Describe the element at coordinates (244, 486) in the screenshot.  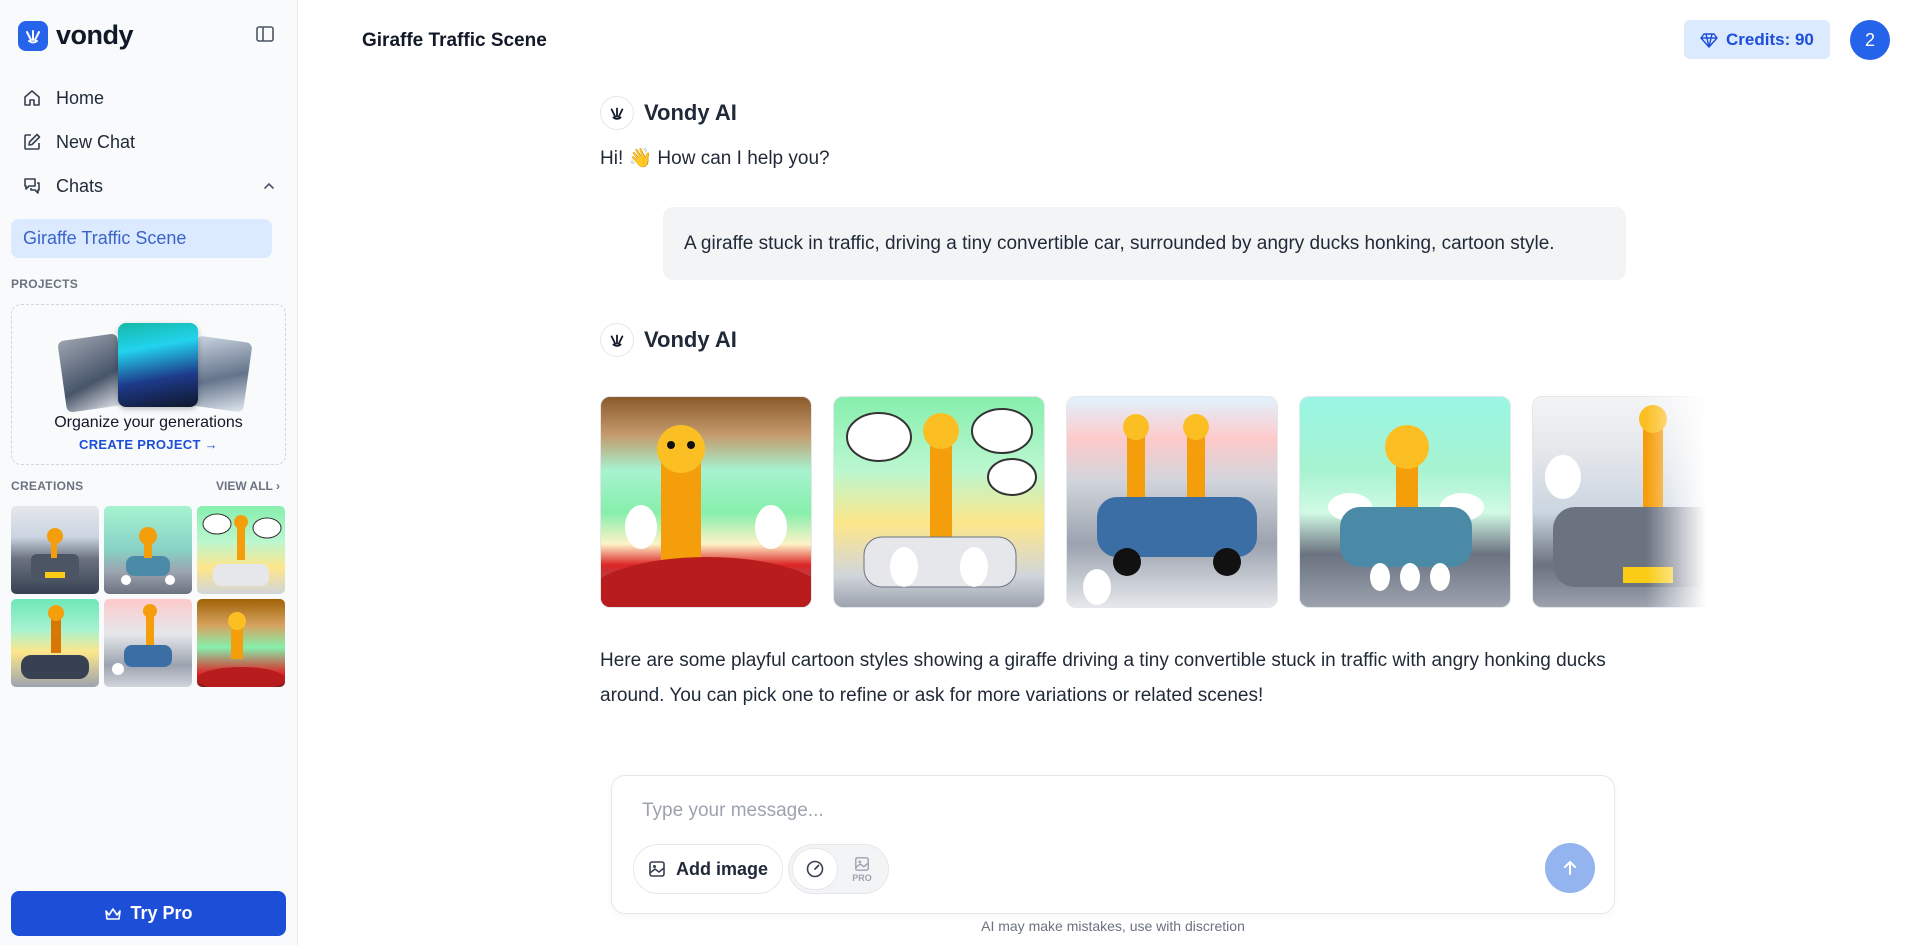
I see `view-all-label: VIEW ALL` at that location.